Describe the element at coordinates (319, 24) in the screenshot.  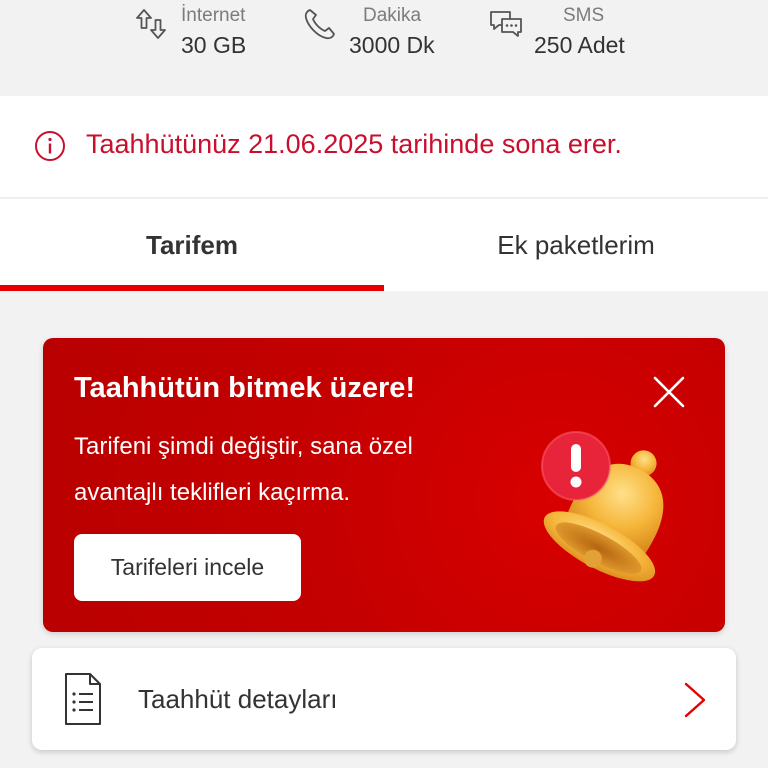
I see `phone-icon` at that location.